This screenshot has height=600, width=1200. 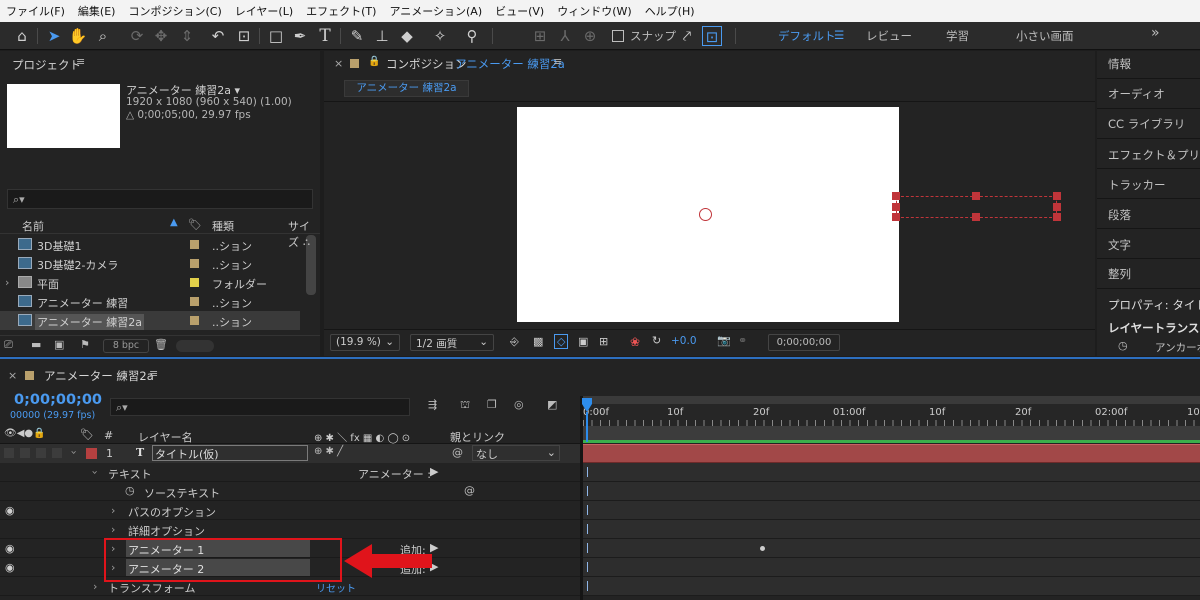 I want to click on type-tool-icon: T, so click(x=325, y=36).